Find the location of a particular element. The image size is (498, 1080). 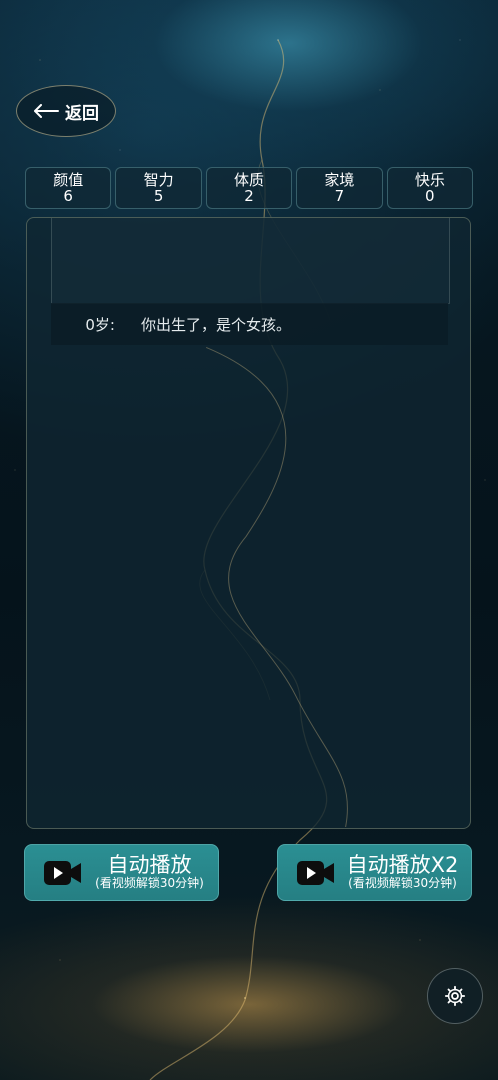

stat-appearance: 颜值 6 is located at coordinates (68, 188).